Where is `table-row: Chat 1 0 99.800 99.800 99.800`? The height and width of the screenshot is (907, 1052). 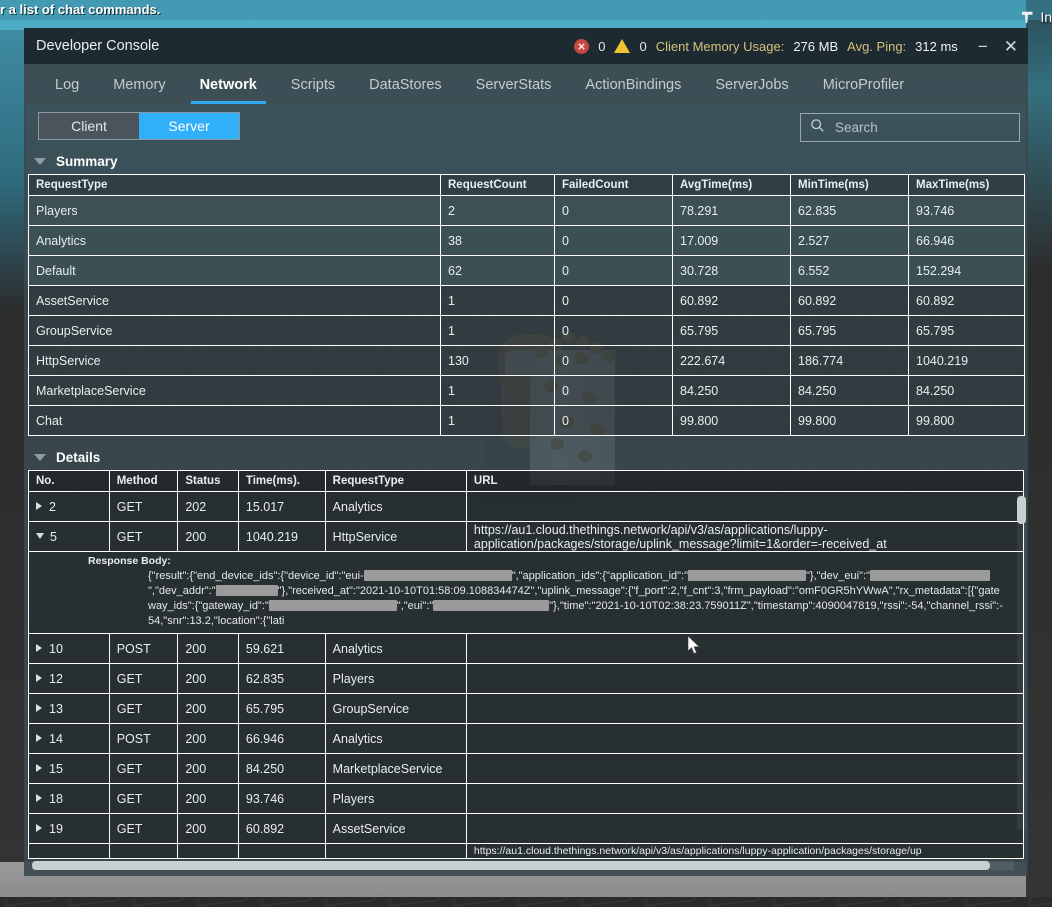 table-row: Chat 1 0 99.800 99.800 99.800 is located at coordinates (526, 420).